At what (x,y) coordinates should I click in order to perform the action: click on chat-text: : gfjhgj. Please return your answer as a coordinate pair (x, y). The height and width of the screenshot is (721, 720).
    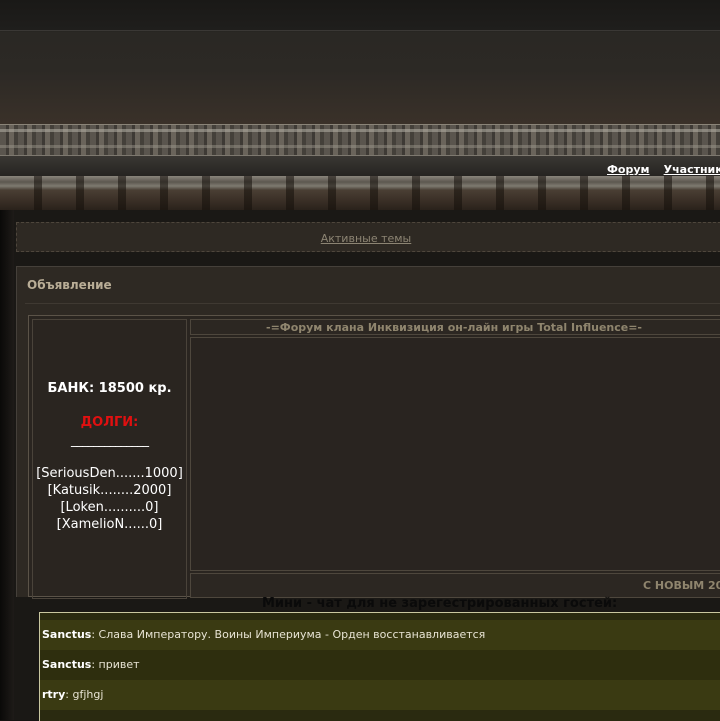
    Looking at the image, I should click on (84, 694).